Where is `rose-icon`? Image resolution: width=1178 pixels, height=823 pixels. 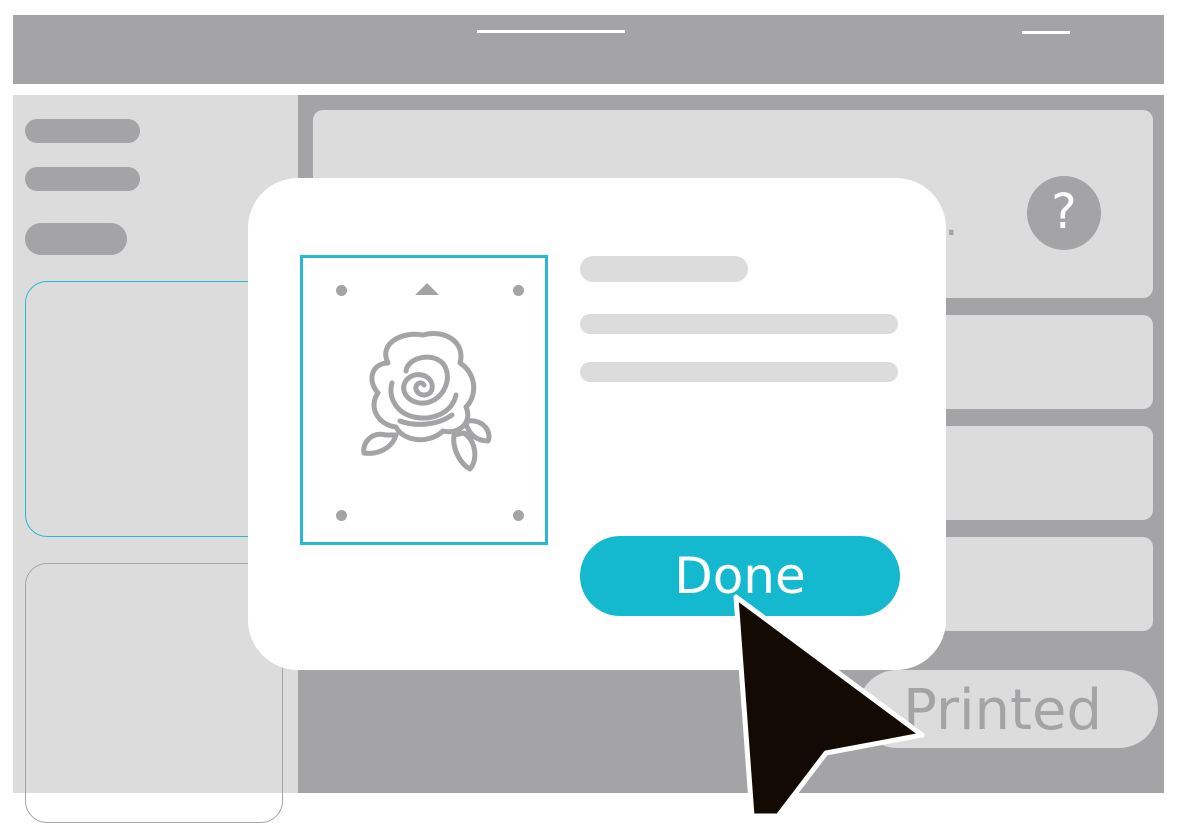 rose-icon is located at coordinates (426, 401).